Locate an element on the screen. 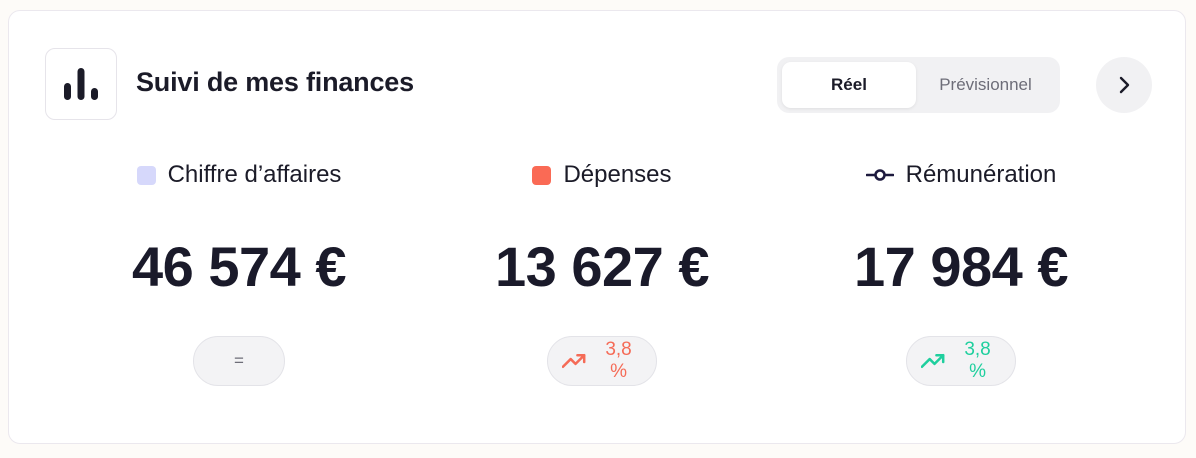 The image size is (1196, 458). chevron-right-icon is located at coordinates (1124, 85).